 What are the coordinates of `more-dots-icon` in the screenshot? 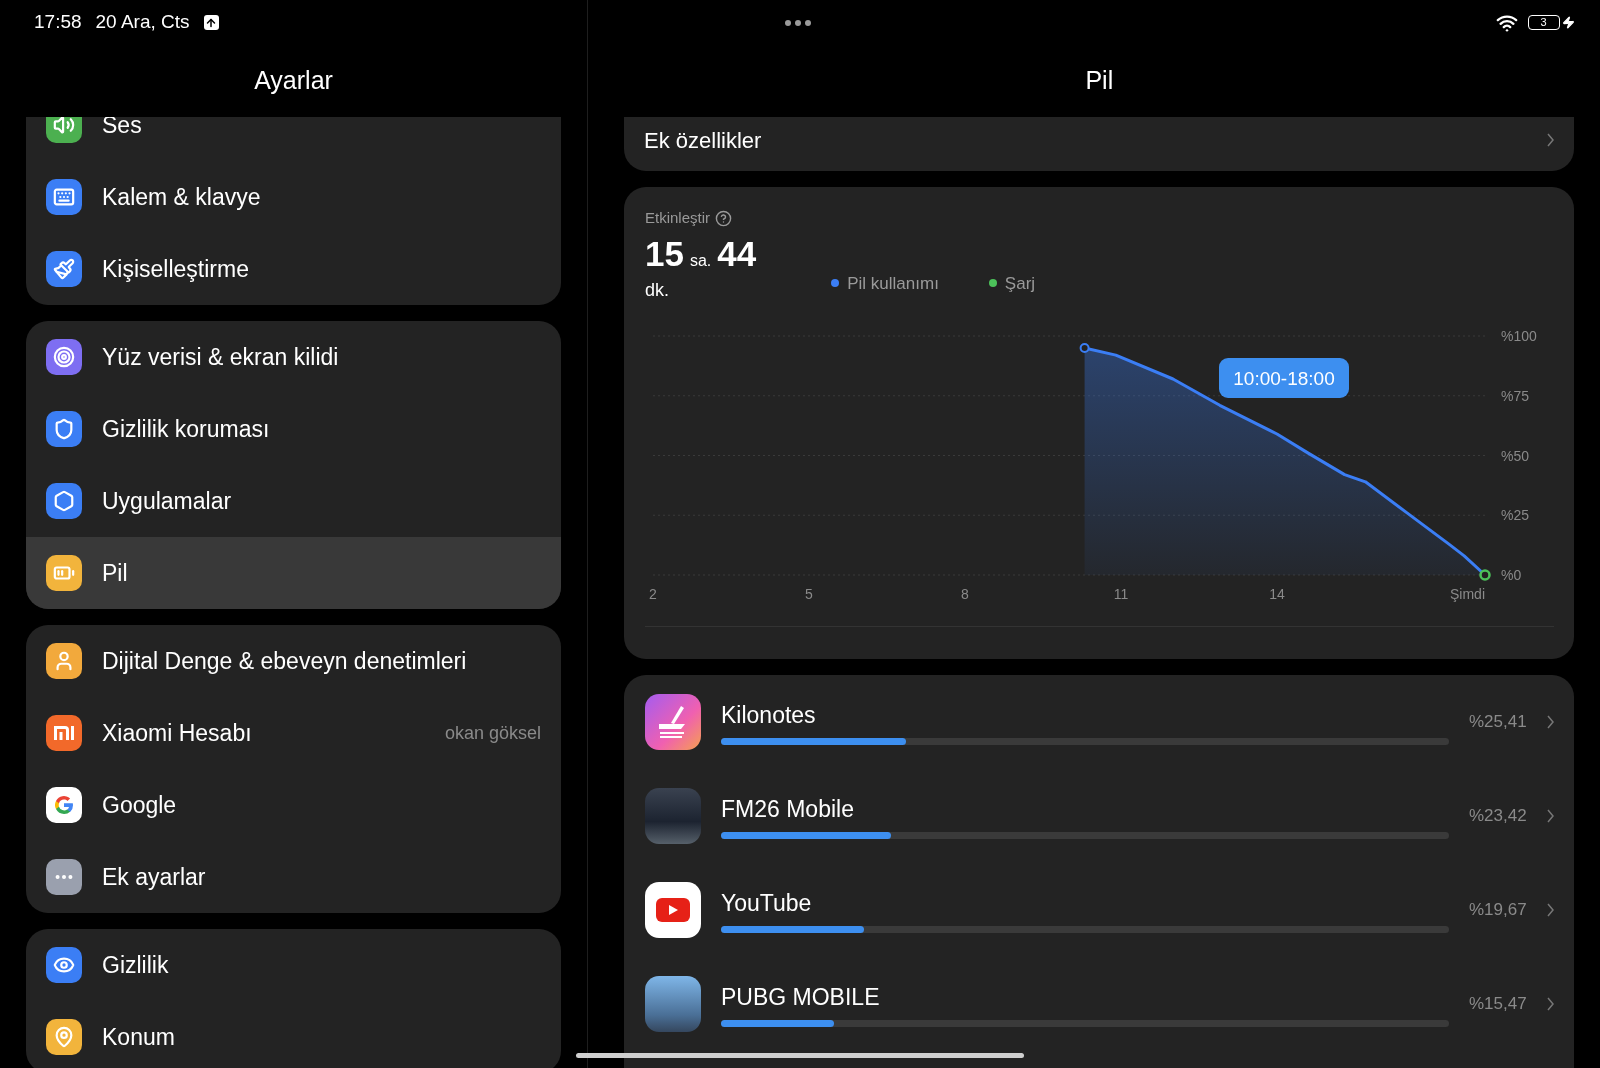 It's located at (798, 22).